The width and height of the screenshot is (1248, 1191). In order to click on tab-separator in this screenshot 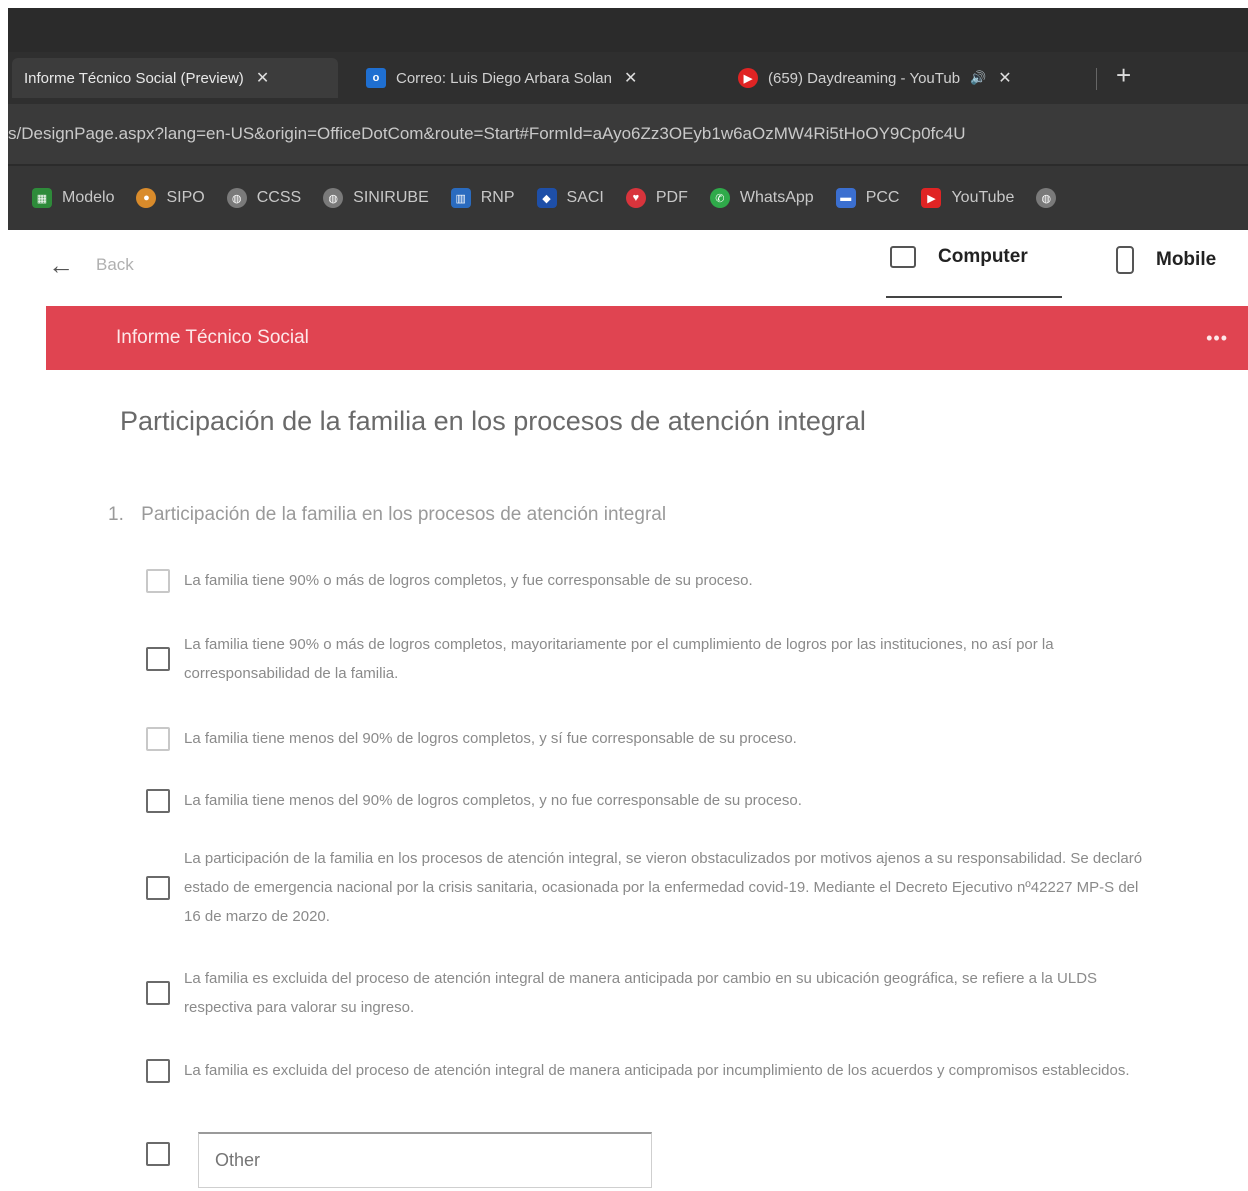, I will do `click(1096, 79)`.